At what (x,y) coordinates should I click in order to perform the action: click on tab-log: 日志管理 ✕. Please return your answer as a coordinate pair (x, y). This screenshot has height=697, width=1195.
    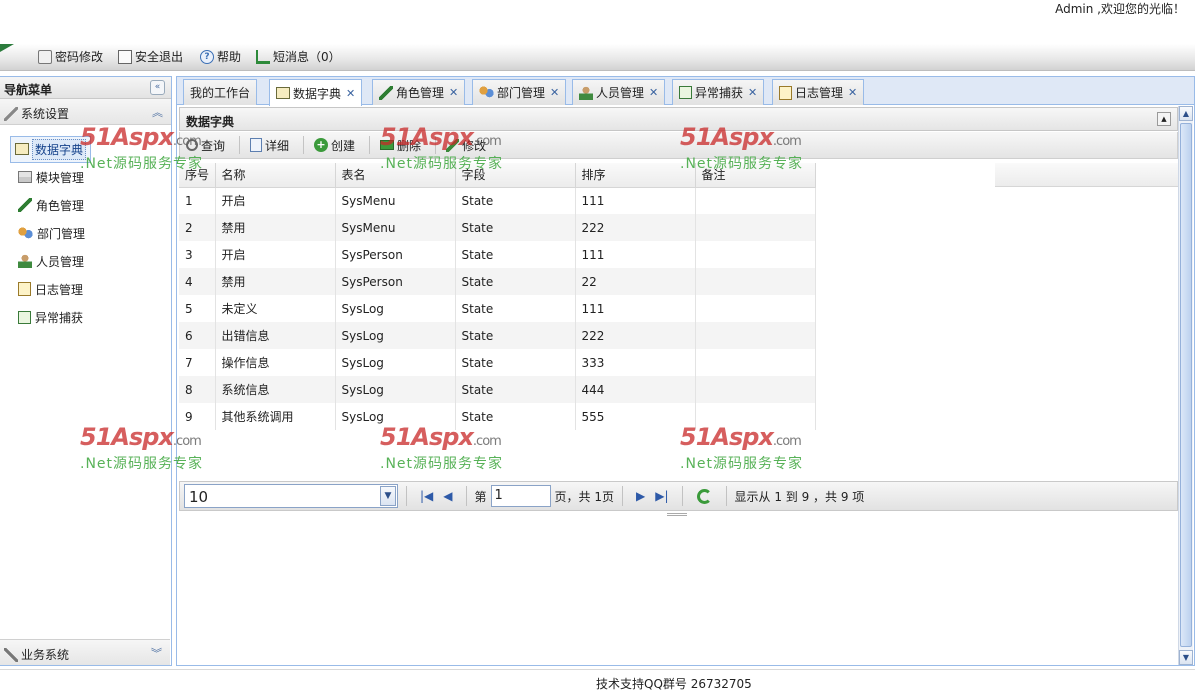
    Looking at the image, I should click on (818, 92).